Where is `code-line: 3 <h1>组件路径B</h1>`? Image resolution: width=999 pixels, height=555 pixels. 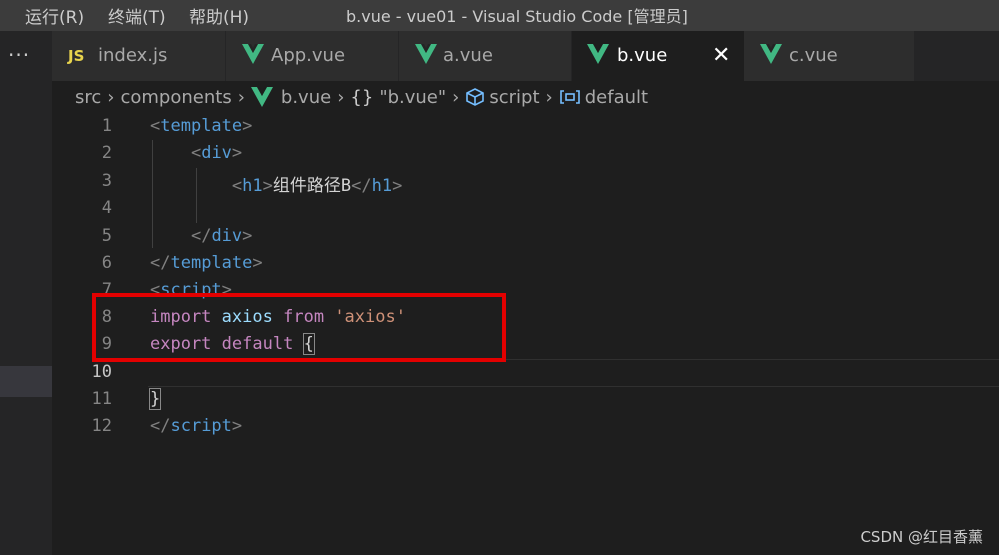
code-line: 3 <h1>组件路径B</h1> is located at coordinates (525, 182).